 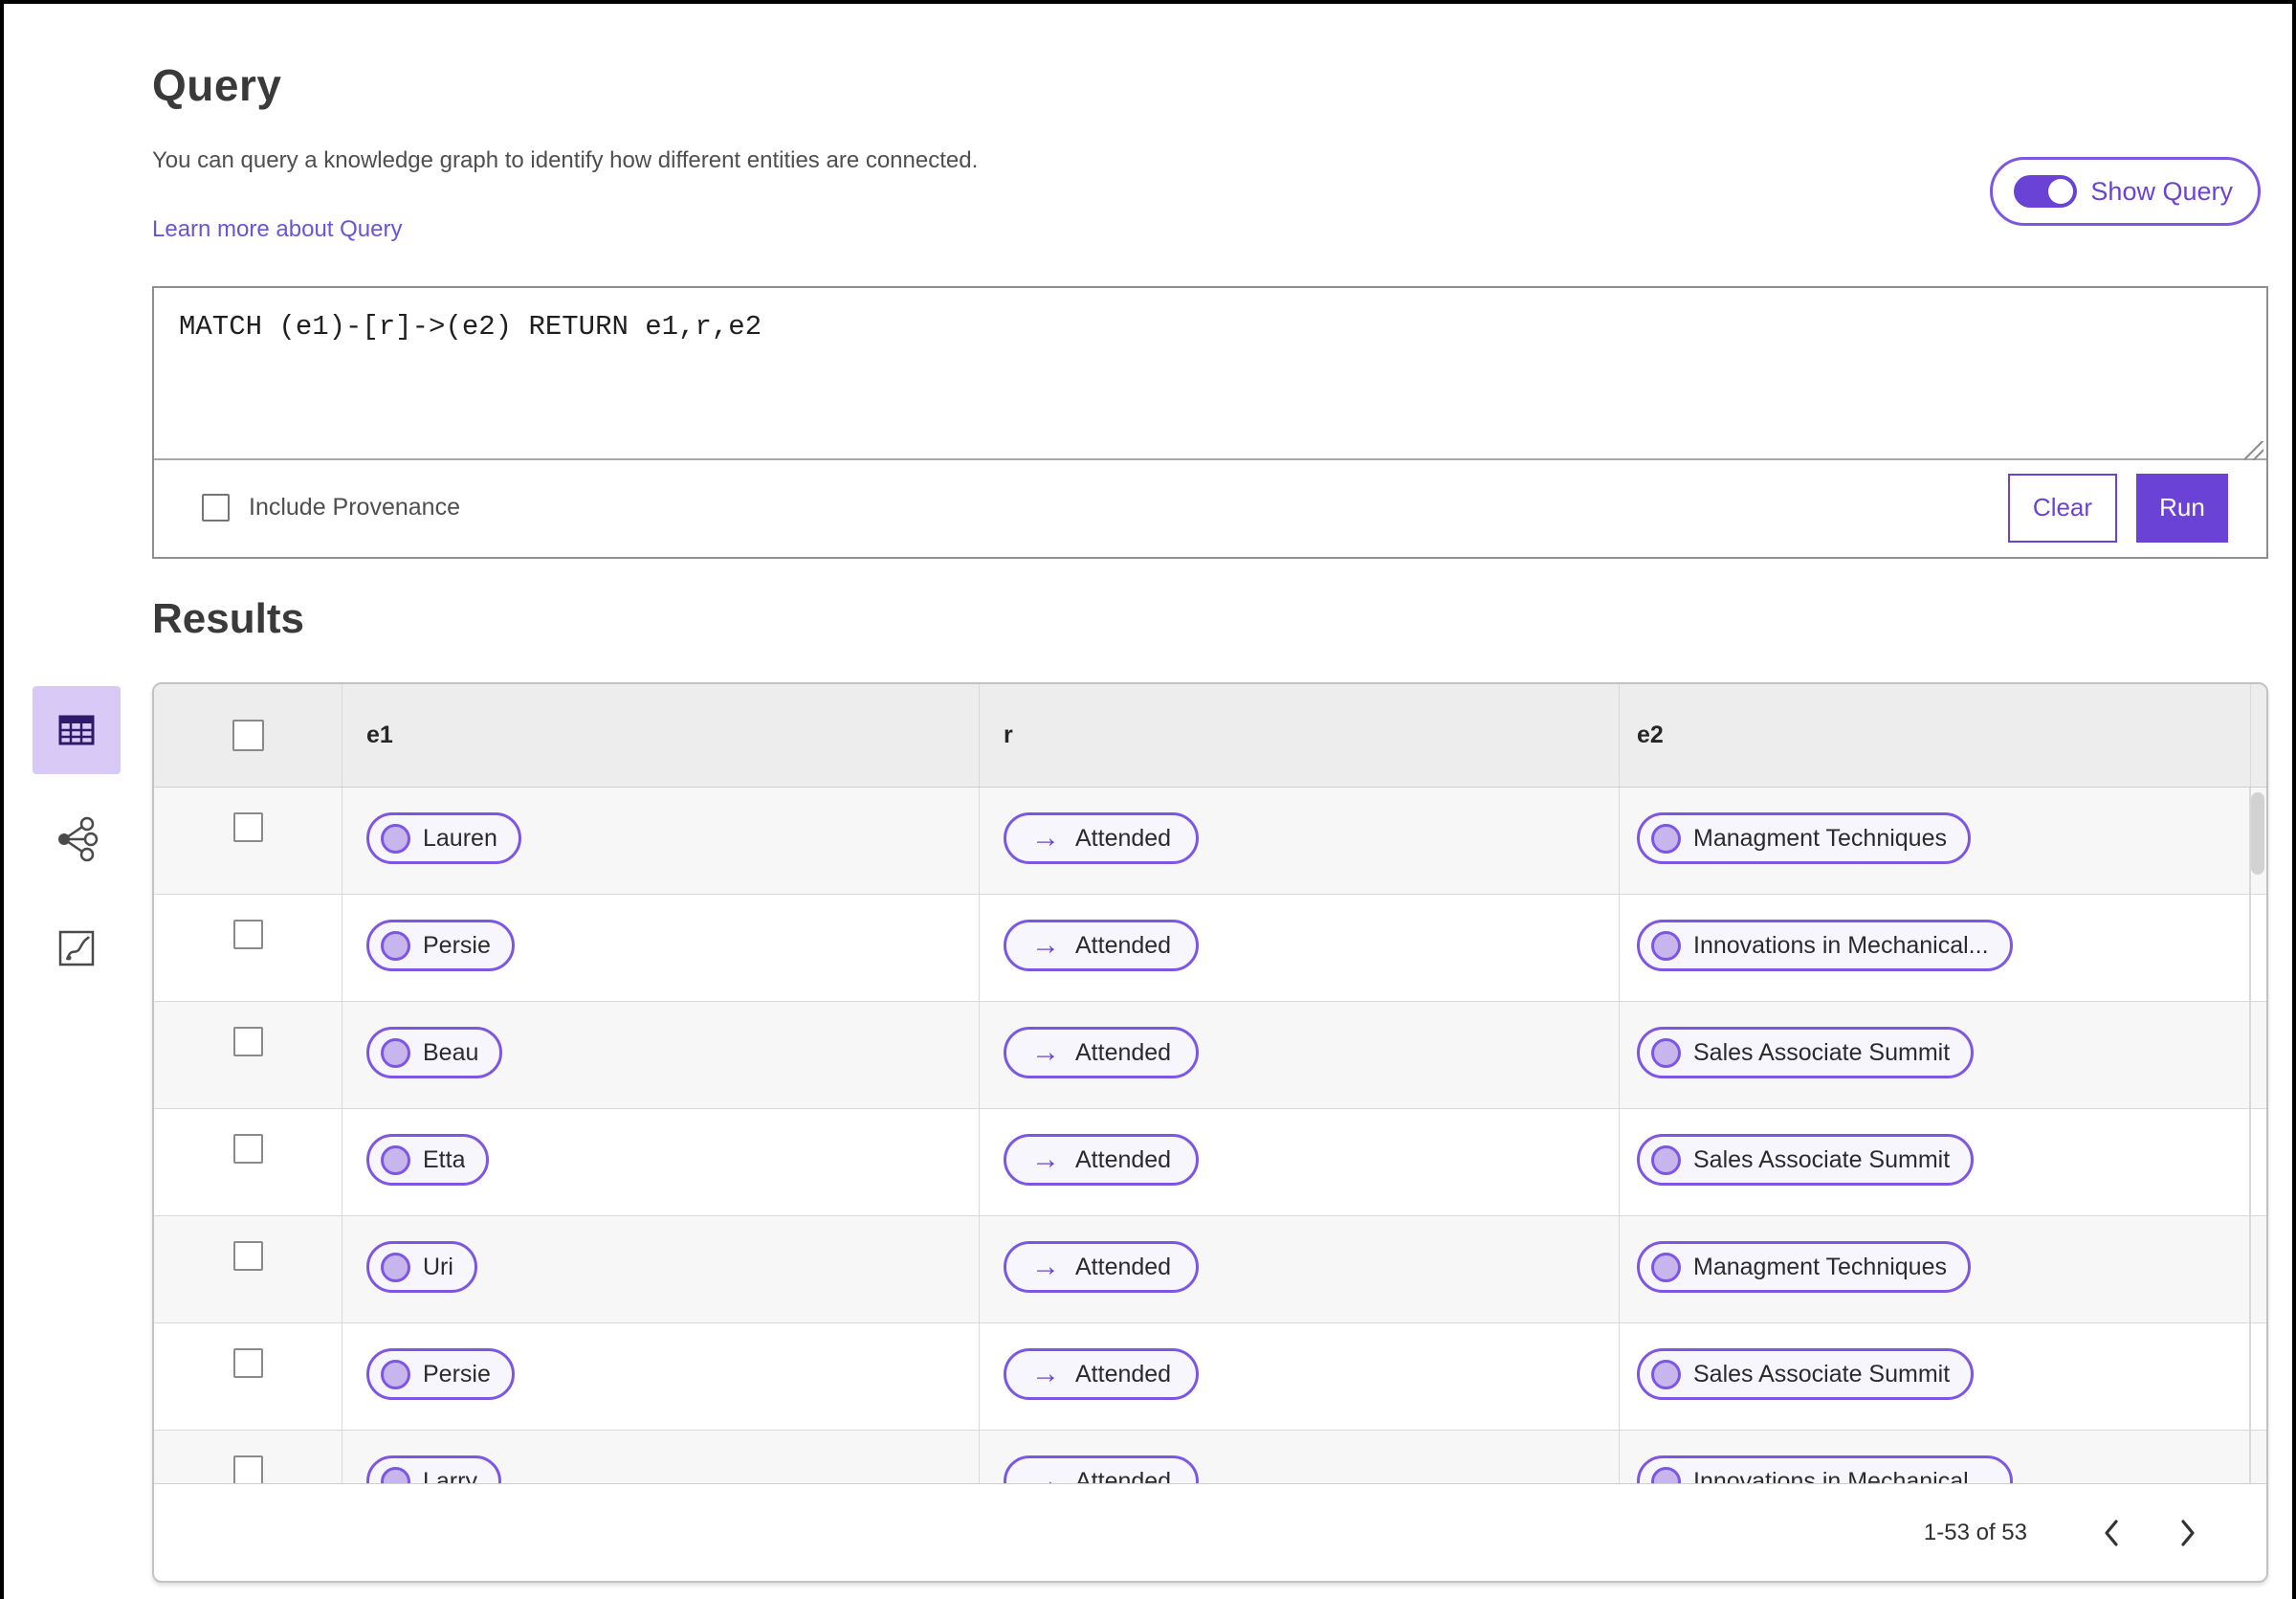 I want to click on scrollbar-track, so click(x=2249, y=1135).